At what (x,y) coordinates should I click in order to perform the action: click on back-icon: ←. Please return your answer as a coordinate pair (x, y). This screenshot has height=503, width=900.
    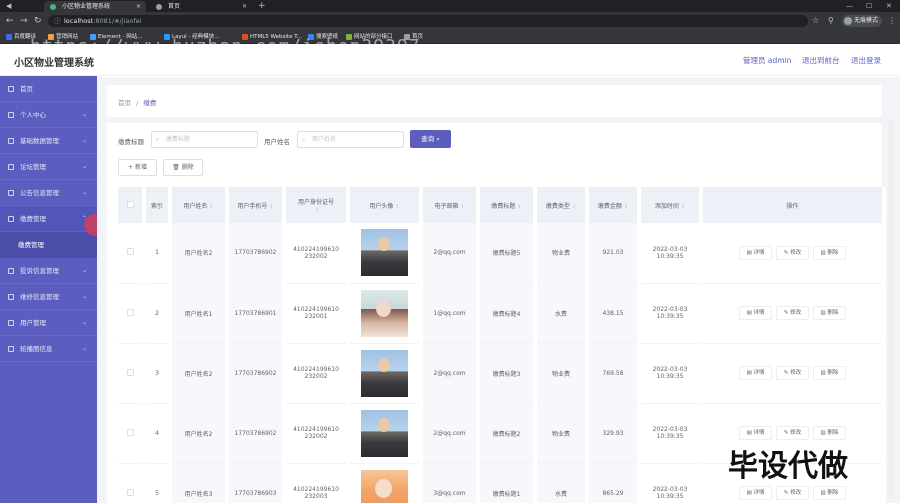
    Looking at the image, I should click on (10, 21).